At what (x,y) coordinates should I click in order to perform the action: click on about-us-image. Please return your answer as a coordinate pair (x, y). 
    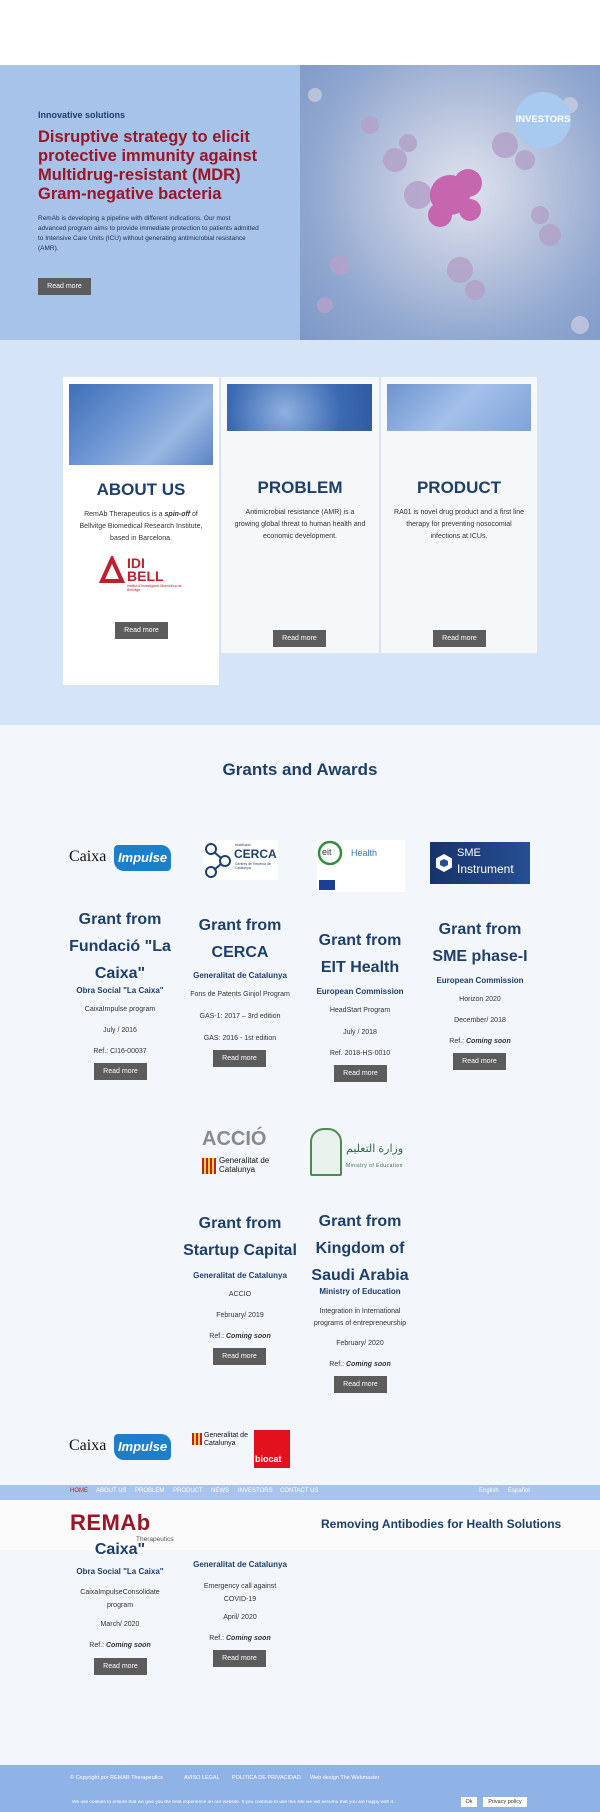
    Looking at the image, I should click on (141, 424).